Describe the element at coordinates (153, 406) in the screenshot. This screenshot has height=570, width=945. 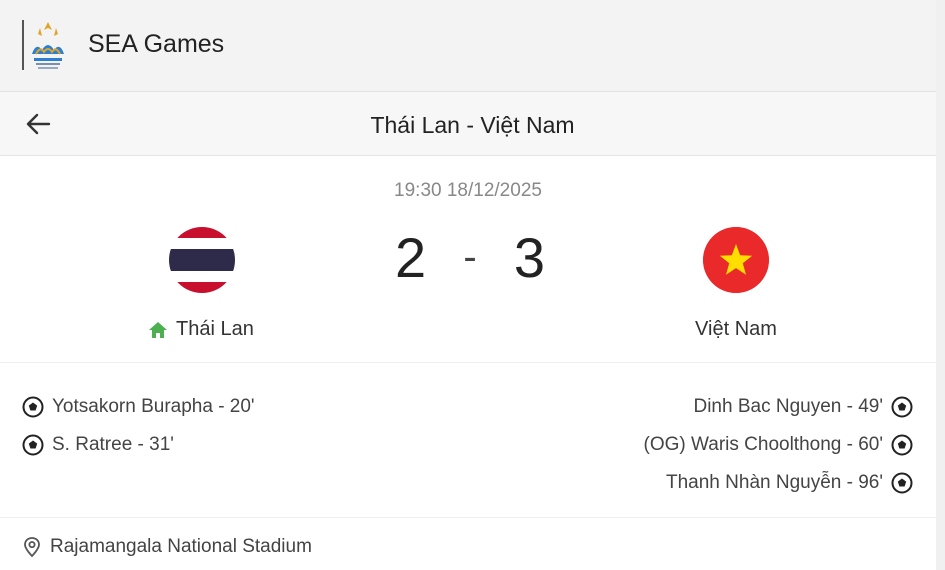
I see `goal-text: Yotsakorn Burapha - 20'` at that location.